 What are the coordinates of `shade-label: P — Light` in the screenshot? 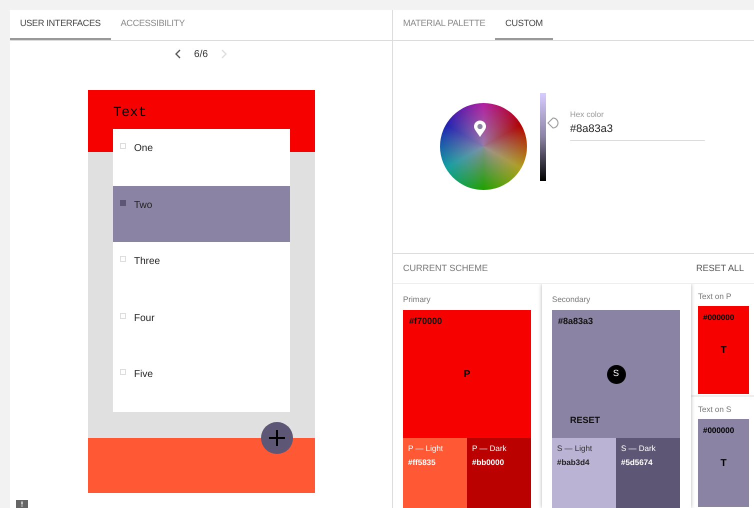 It's located at (426, 449).